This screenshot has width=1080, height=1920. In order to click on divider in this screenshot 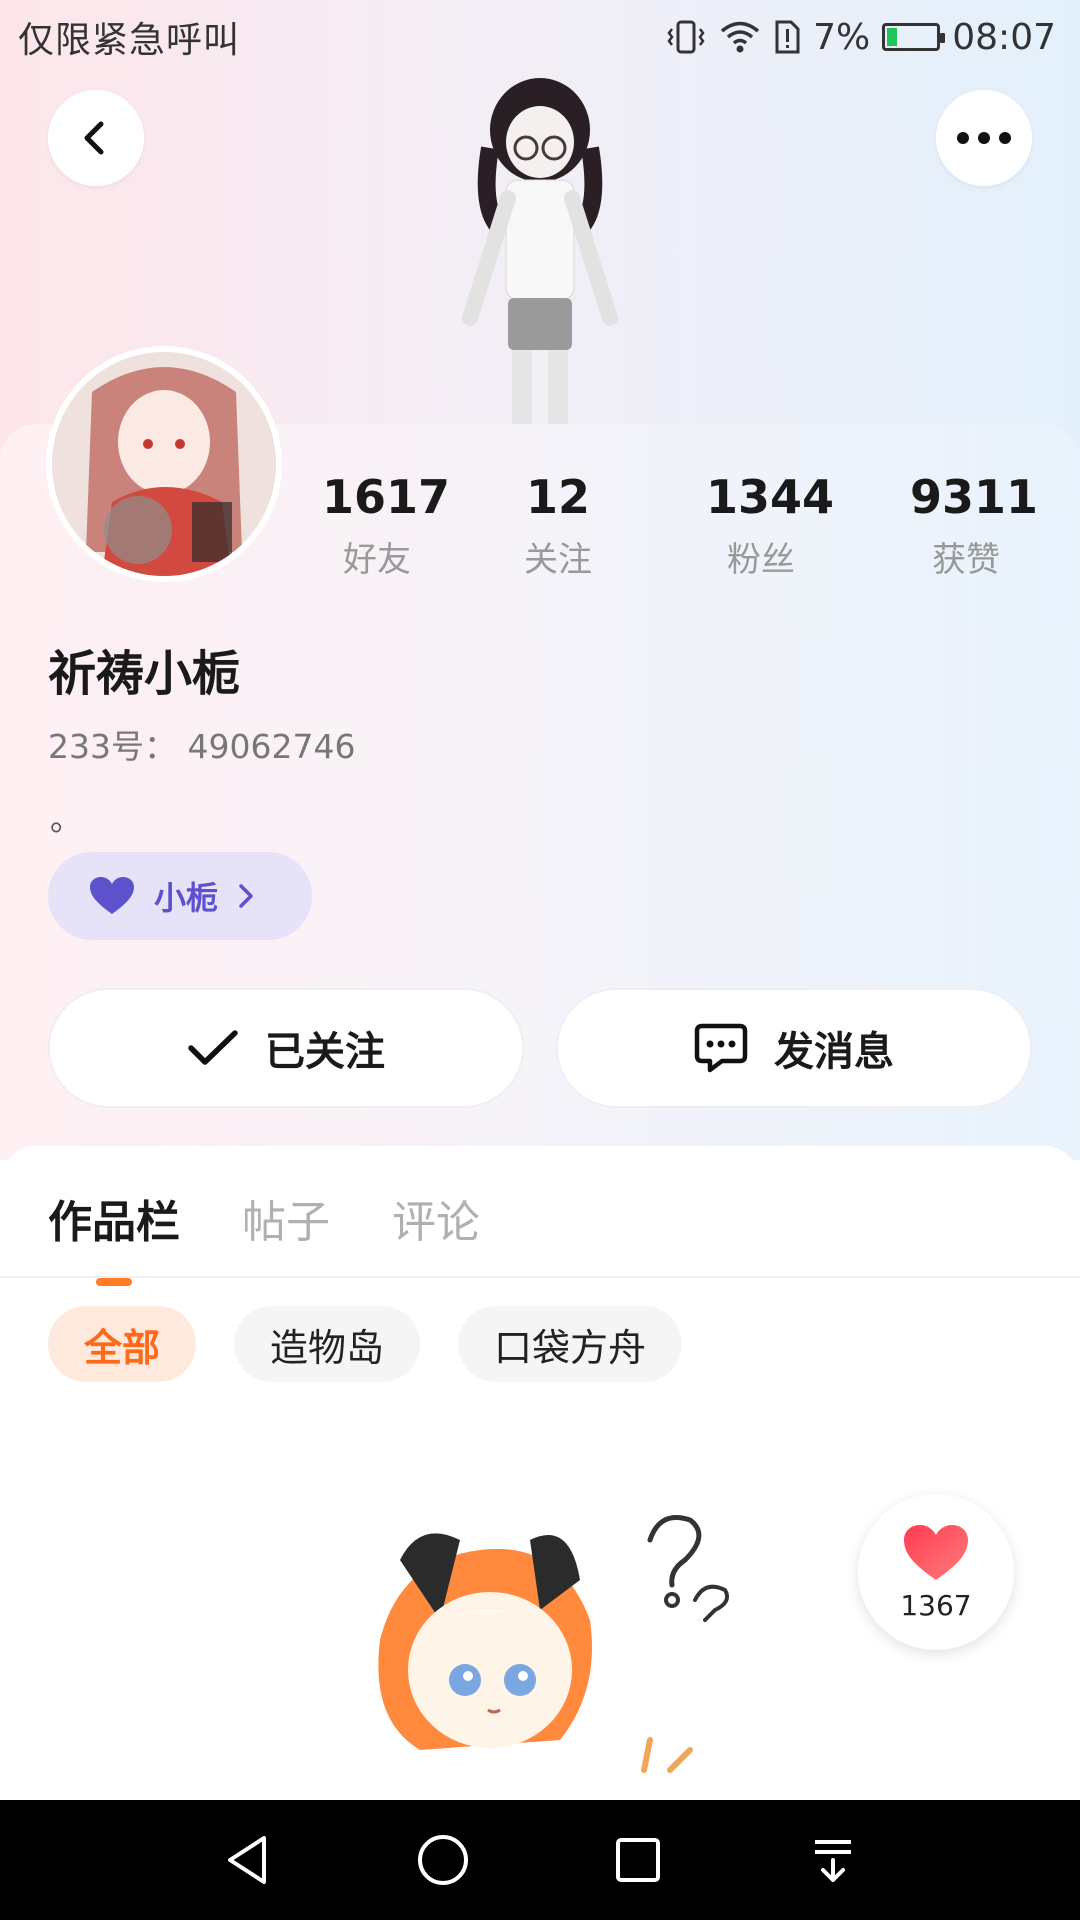, I will do `click(540, 1277)`.